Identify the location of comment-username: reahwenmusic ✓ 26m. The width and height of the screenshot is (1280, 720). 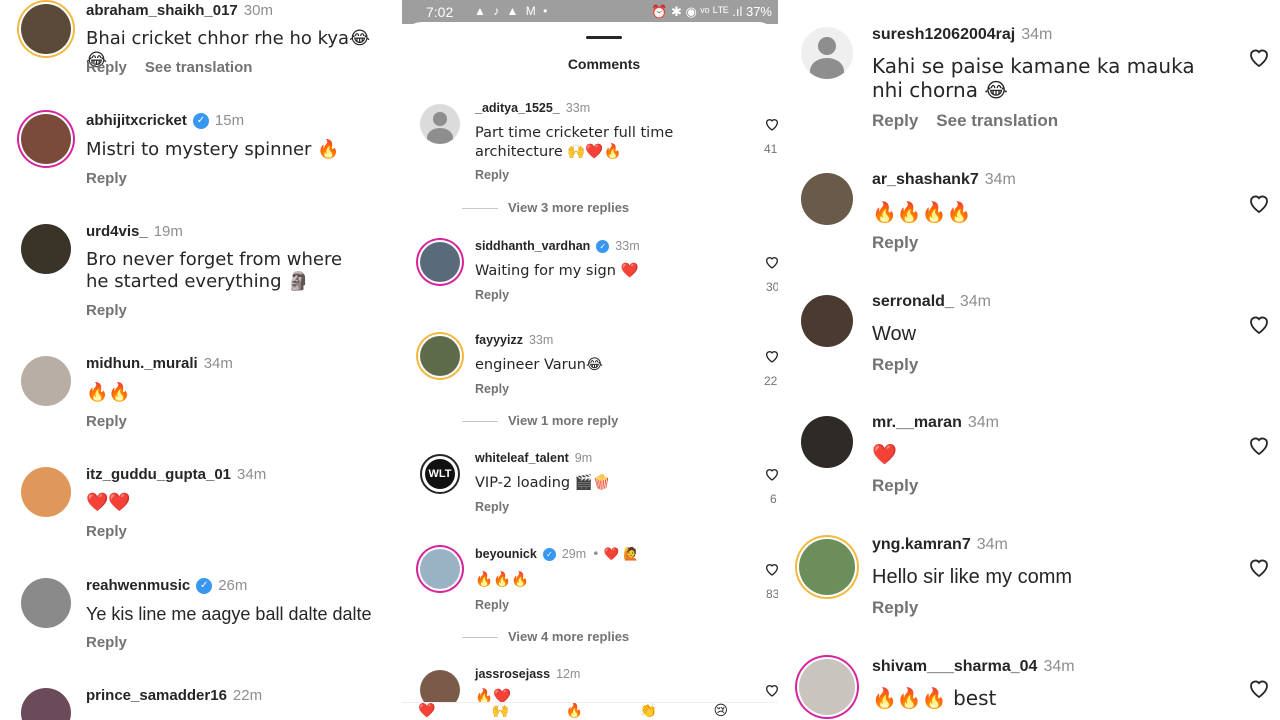
(166, 586).